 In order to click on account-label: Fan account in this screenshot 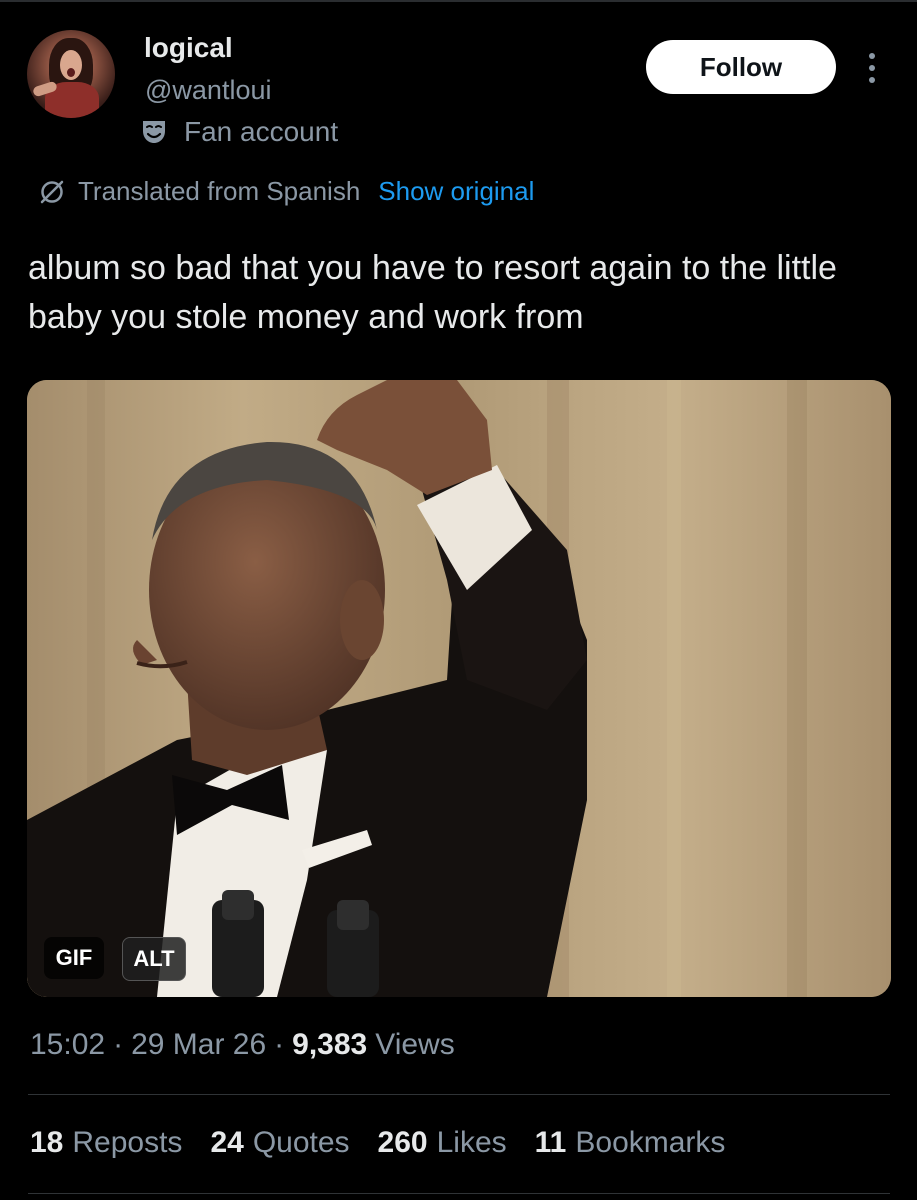, I will do `click(239, 132)`.